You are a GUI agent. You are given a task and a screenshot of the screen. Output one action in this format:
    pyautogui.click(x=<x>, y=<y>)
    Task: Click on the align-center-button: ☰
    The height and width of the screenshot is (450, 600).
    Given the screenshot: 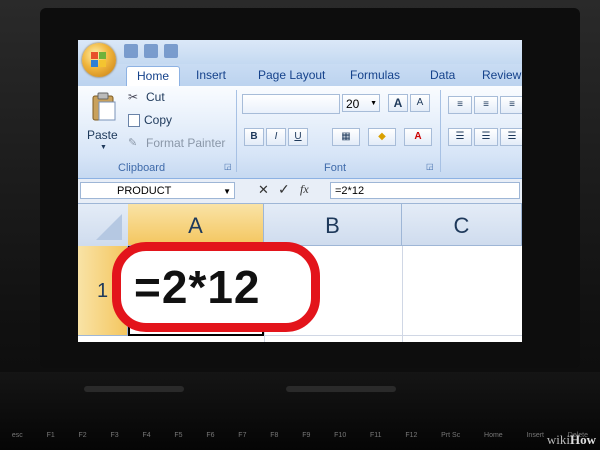 What is the action you would take?
    pyautogui.click(x=486, y=137)
    